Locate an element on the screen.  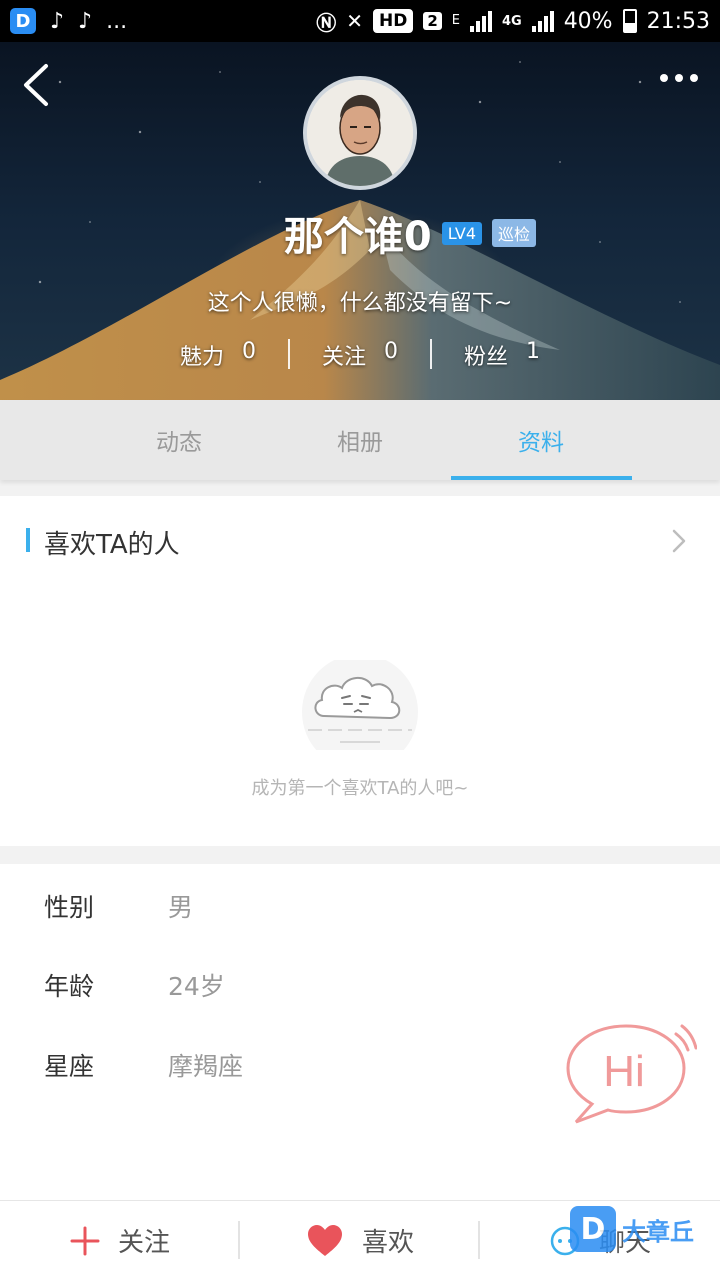
battery-icon is located at coordinates (629, 21).